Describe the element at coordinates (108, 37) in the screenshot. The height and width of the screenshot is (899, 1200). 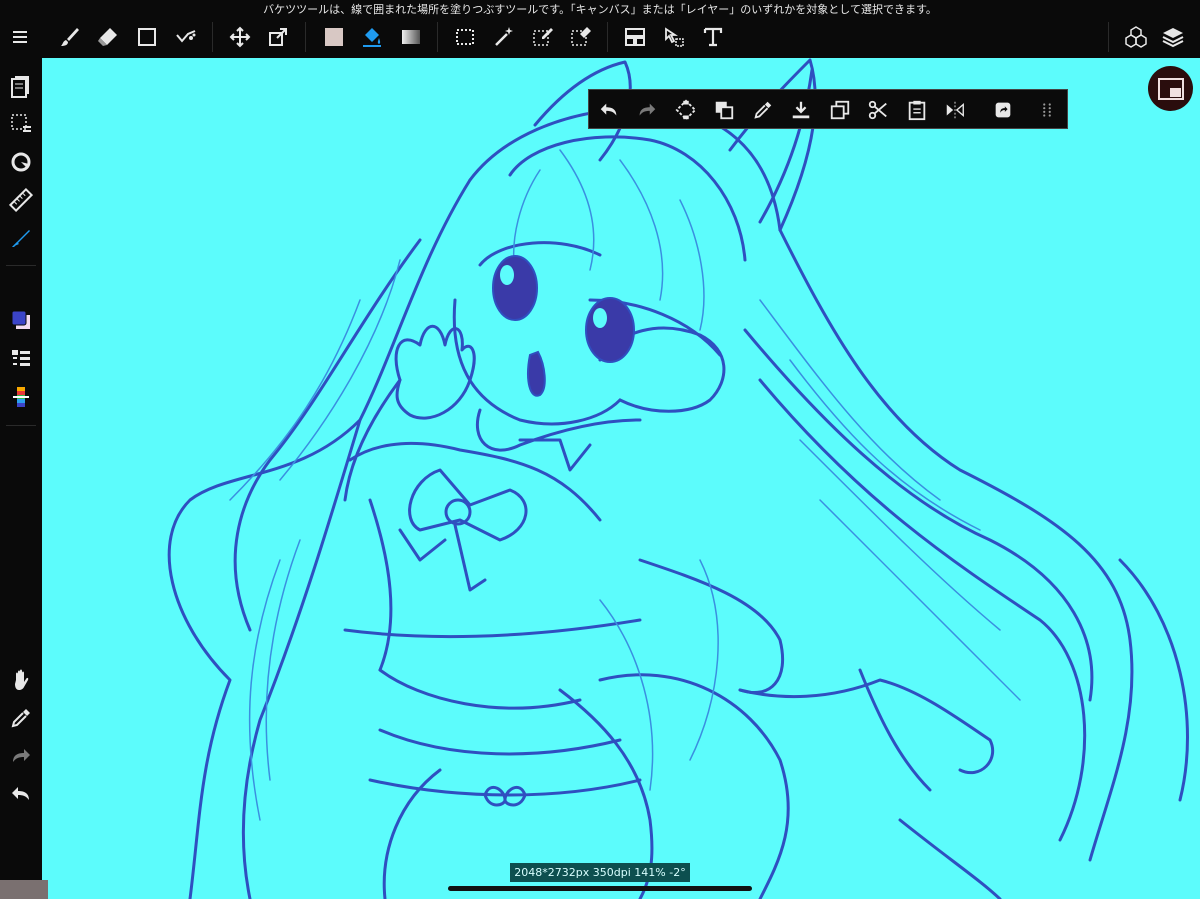
I see `eraser-icon` at that location.